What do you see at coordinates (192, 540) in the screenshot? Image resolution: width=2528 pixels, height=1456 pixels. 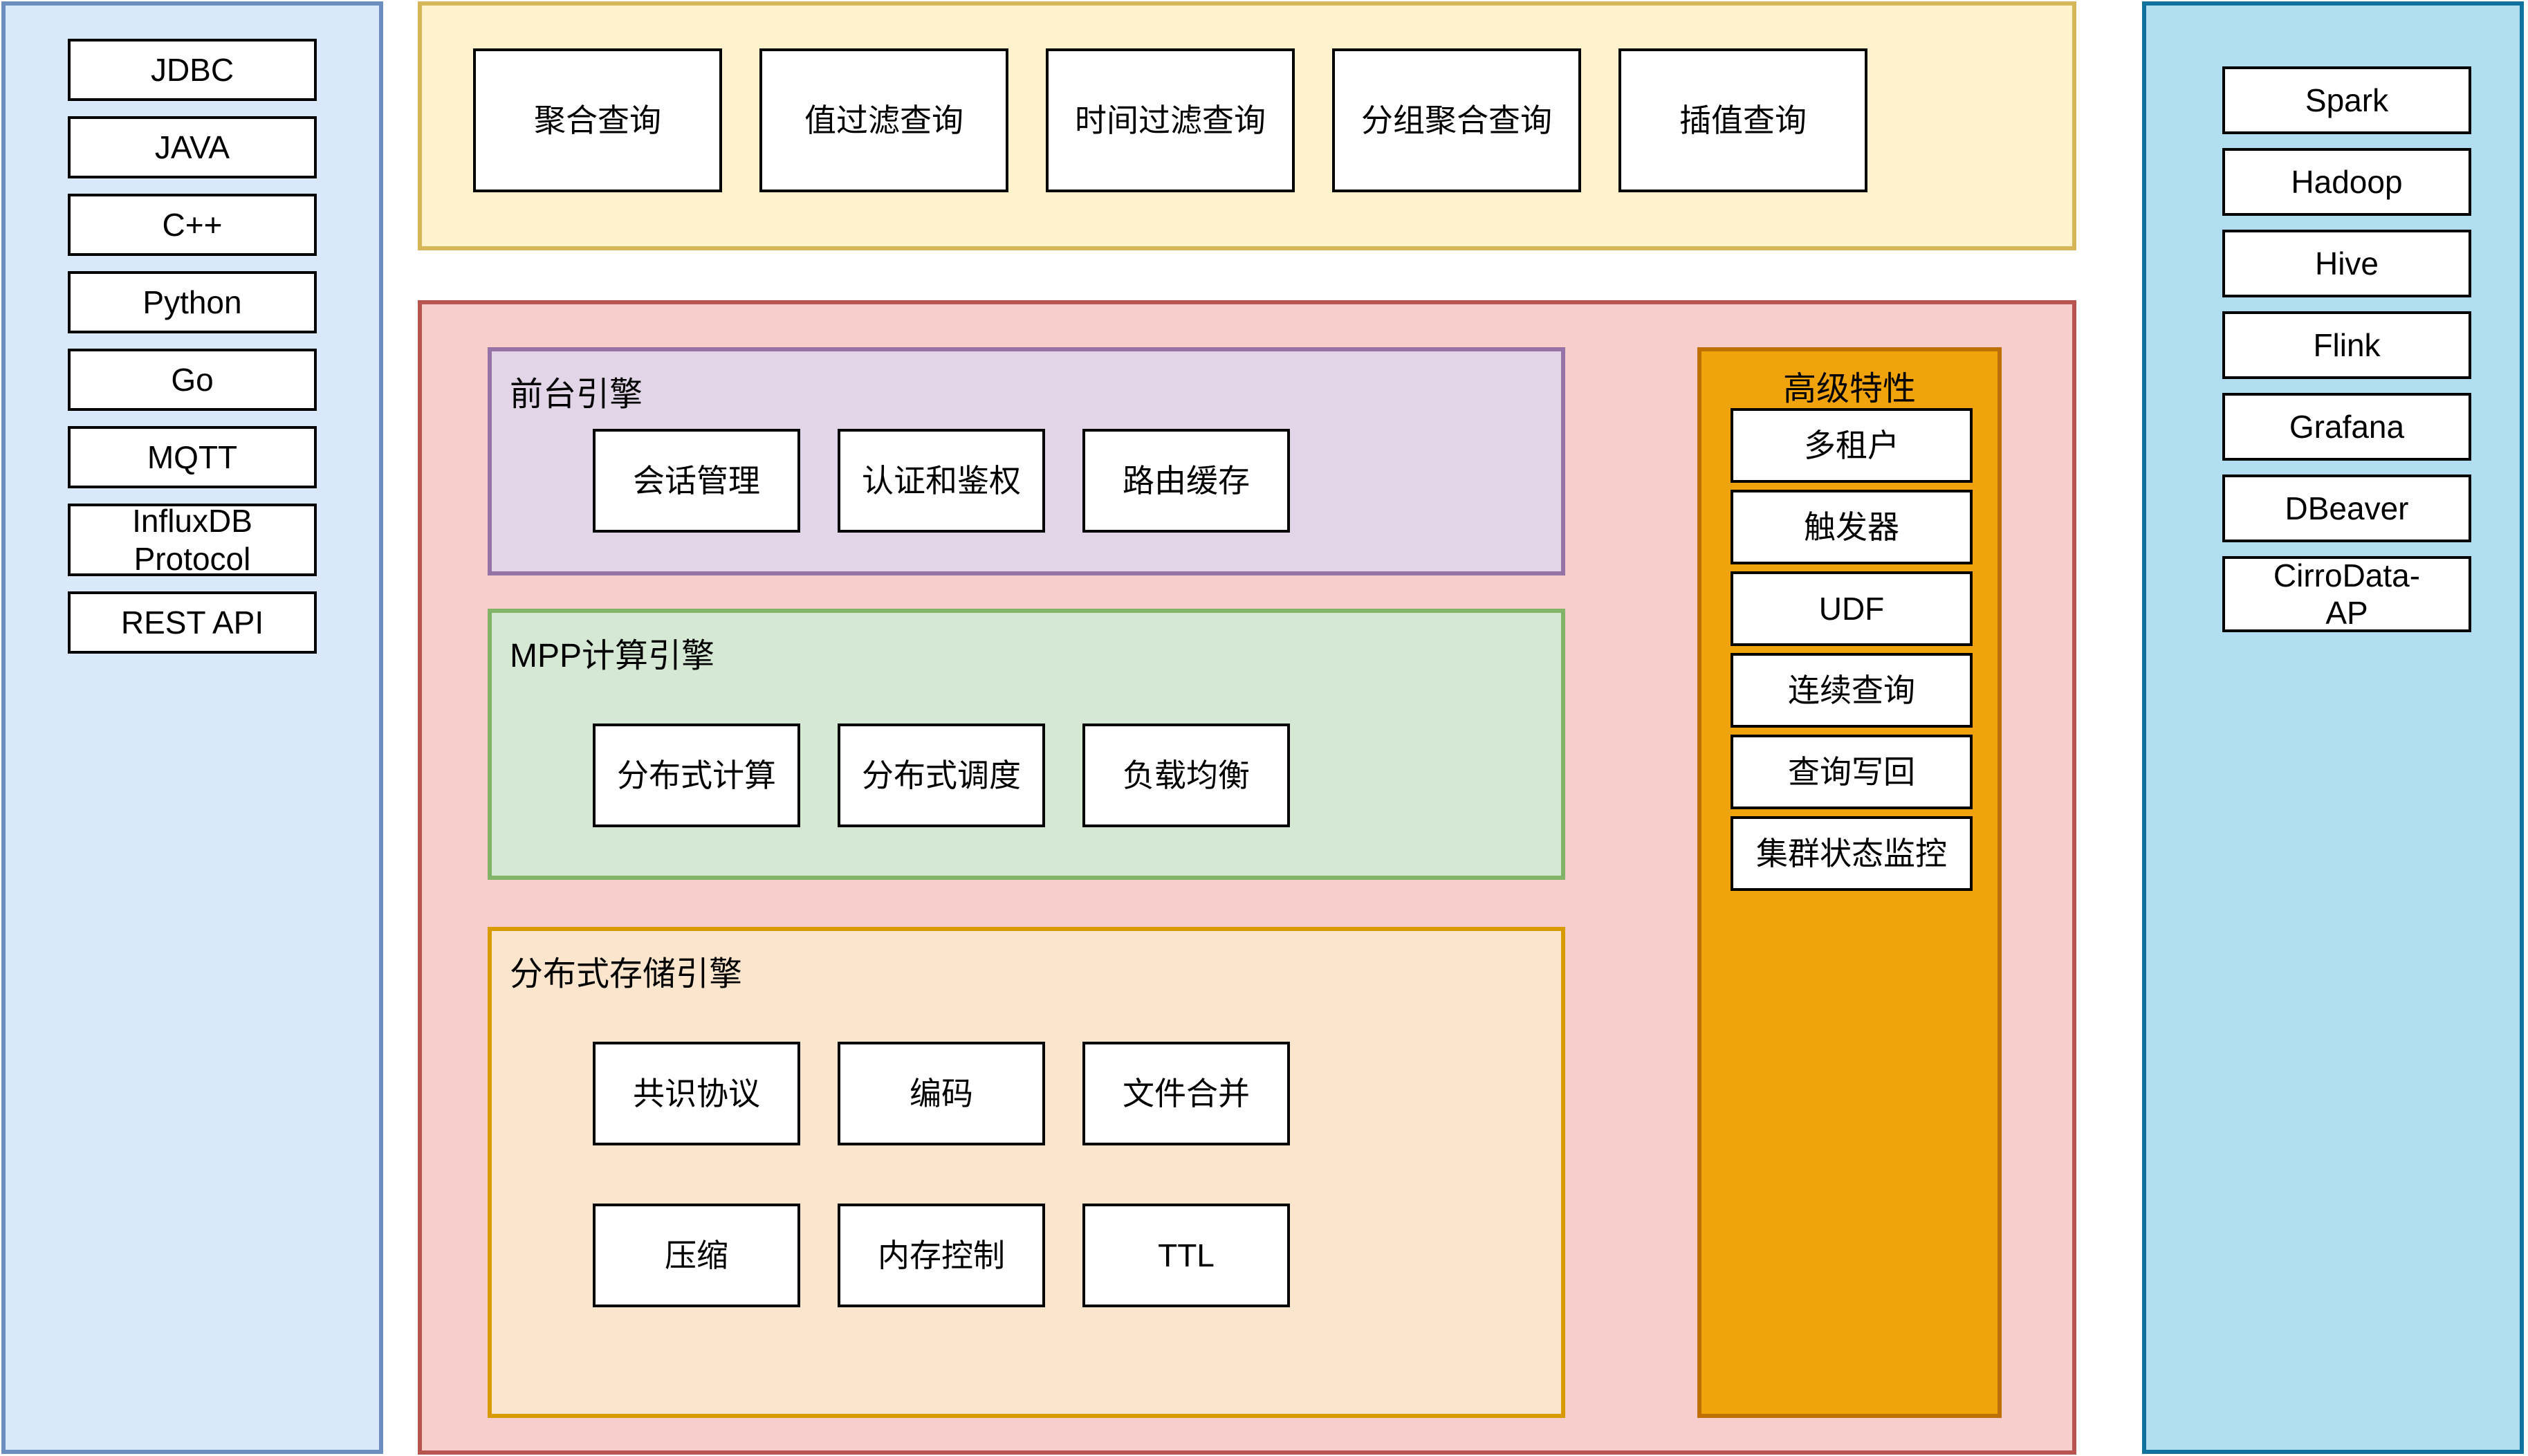 I see `interface-item-influxdb-protocol: InfluxDB Protocol` at bounding box center [192, 540].